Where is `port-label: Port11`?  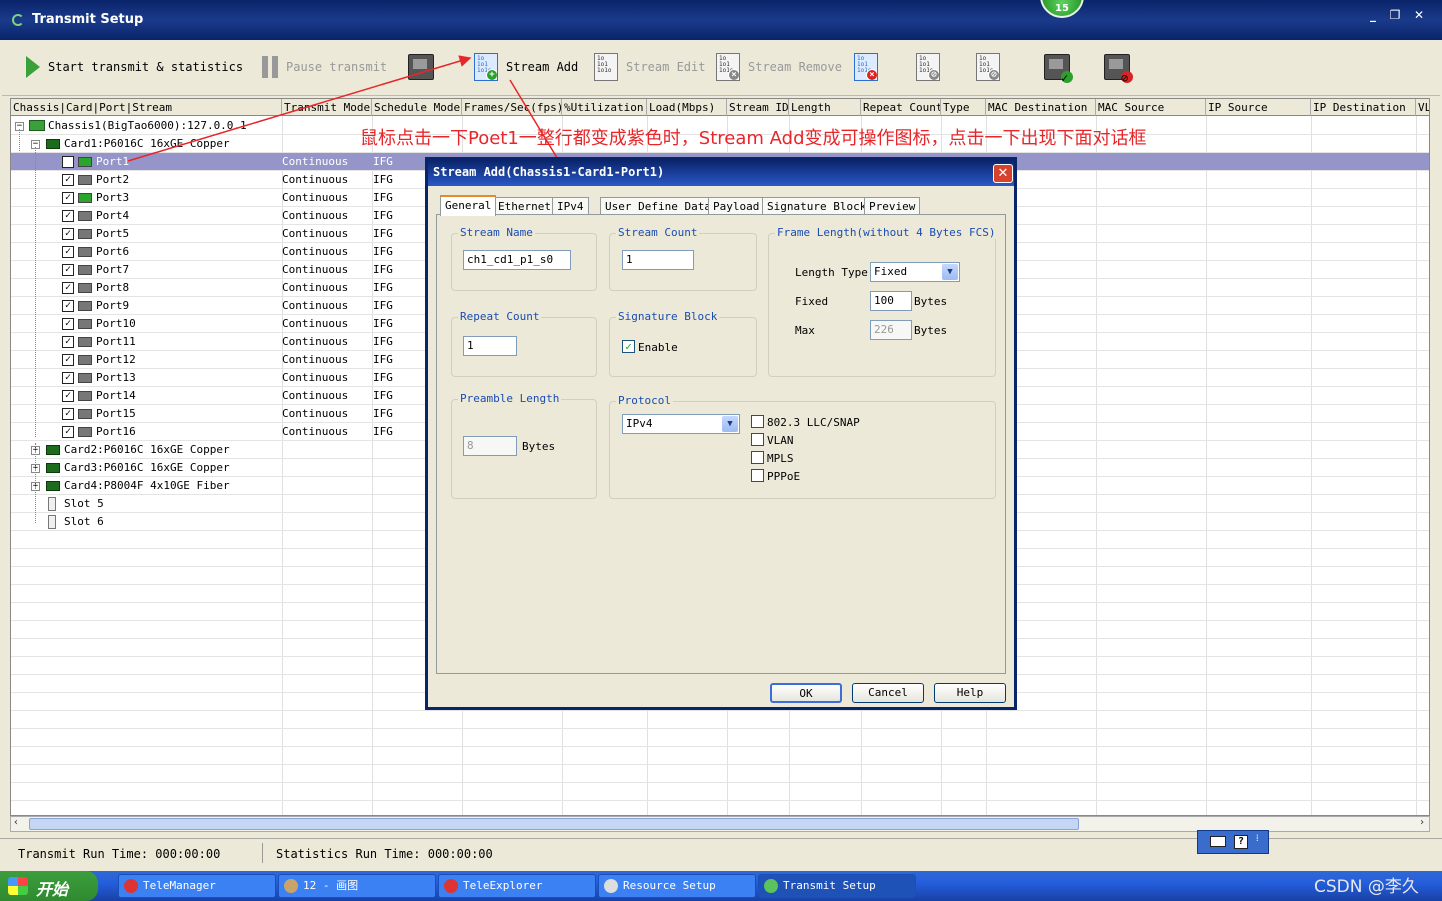 port-label: Port11 is located at coordinates (116, 341).